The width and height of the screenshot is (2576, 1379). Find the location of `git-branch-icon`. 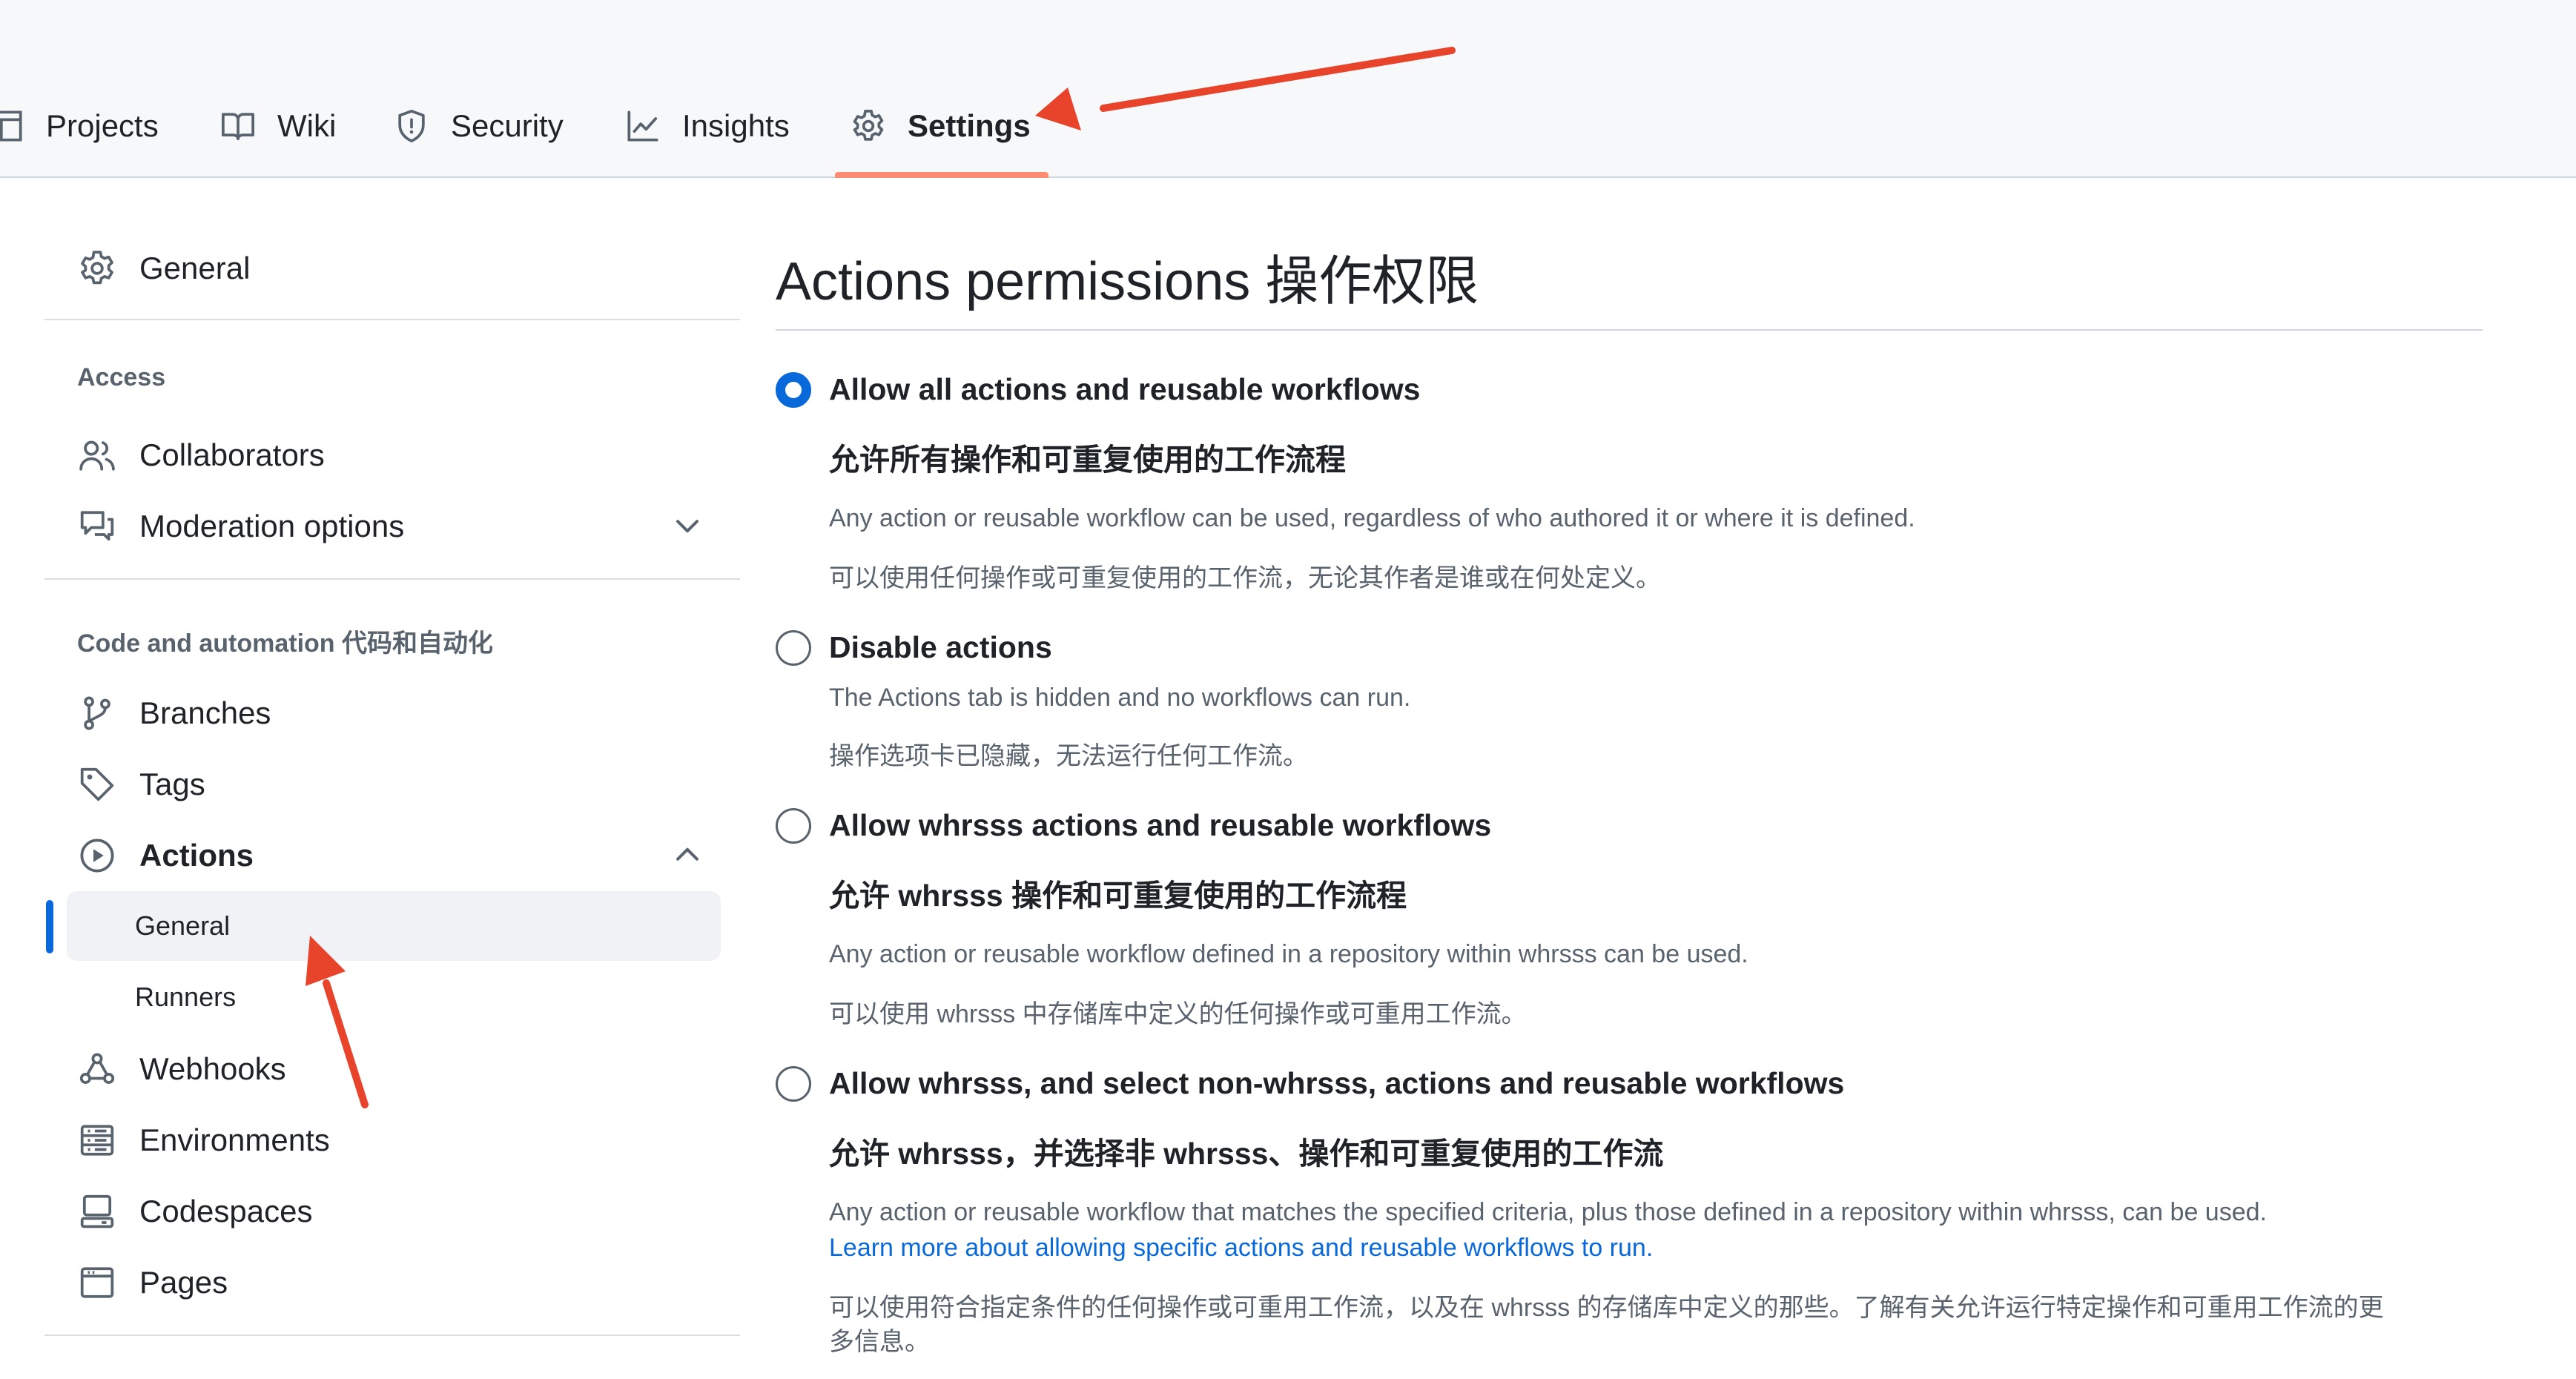

git-branch-icon is located at coordinates (97, 713).